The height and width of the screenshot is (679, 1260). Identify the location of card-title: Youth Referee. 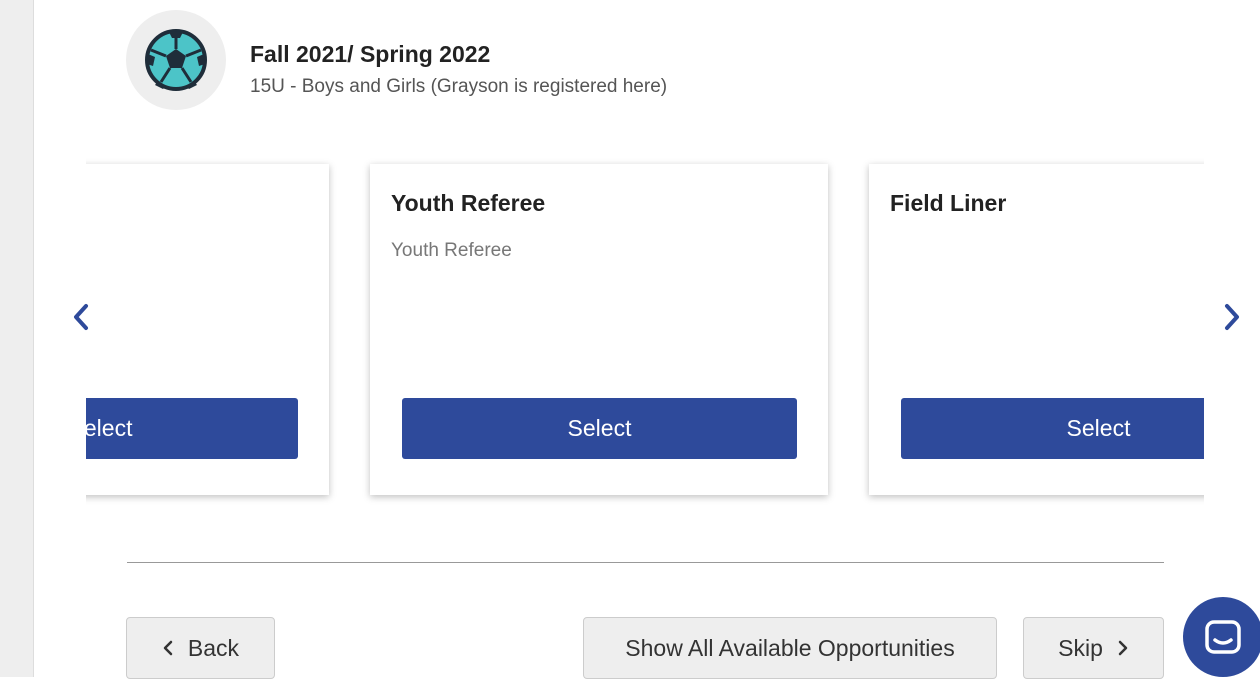
(468, 203).